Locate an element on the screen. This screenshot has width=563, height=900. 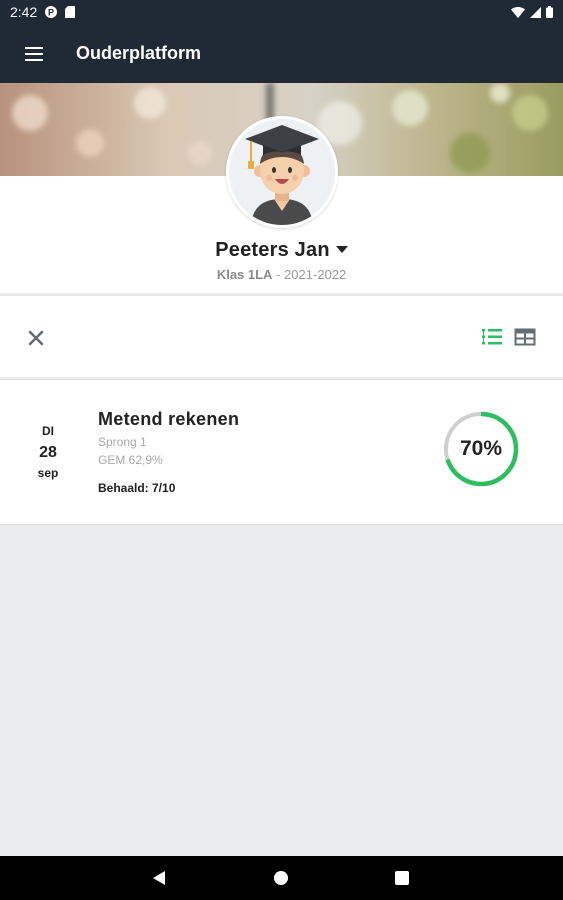
date-day-number: 28 is located at coordinates (48, 452).